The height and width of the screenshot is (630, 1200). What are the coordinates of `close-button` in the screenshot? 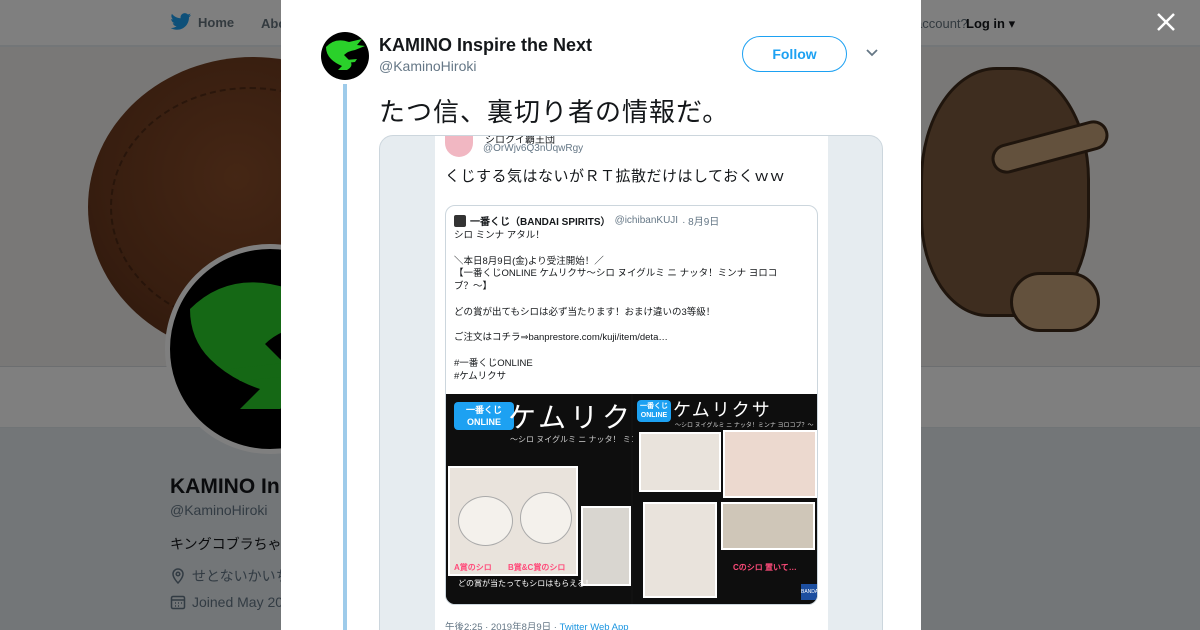 It's located at (1166, 24).